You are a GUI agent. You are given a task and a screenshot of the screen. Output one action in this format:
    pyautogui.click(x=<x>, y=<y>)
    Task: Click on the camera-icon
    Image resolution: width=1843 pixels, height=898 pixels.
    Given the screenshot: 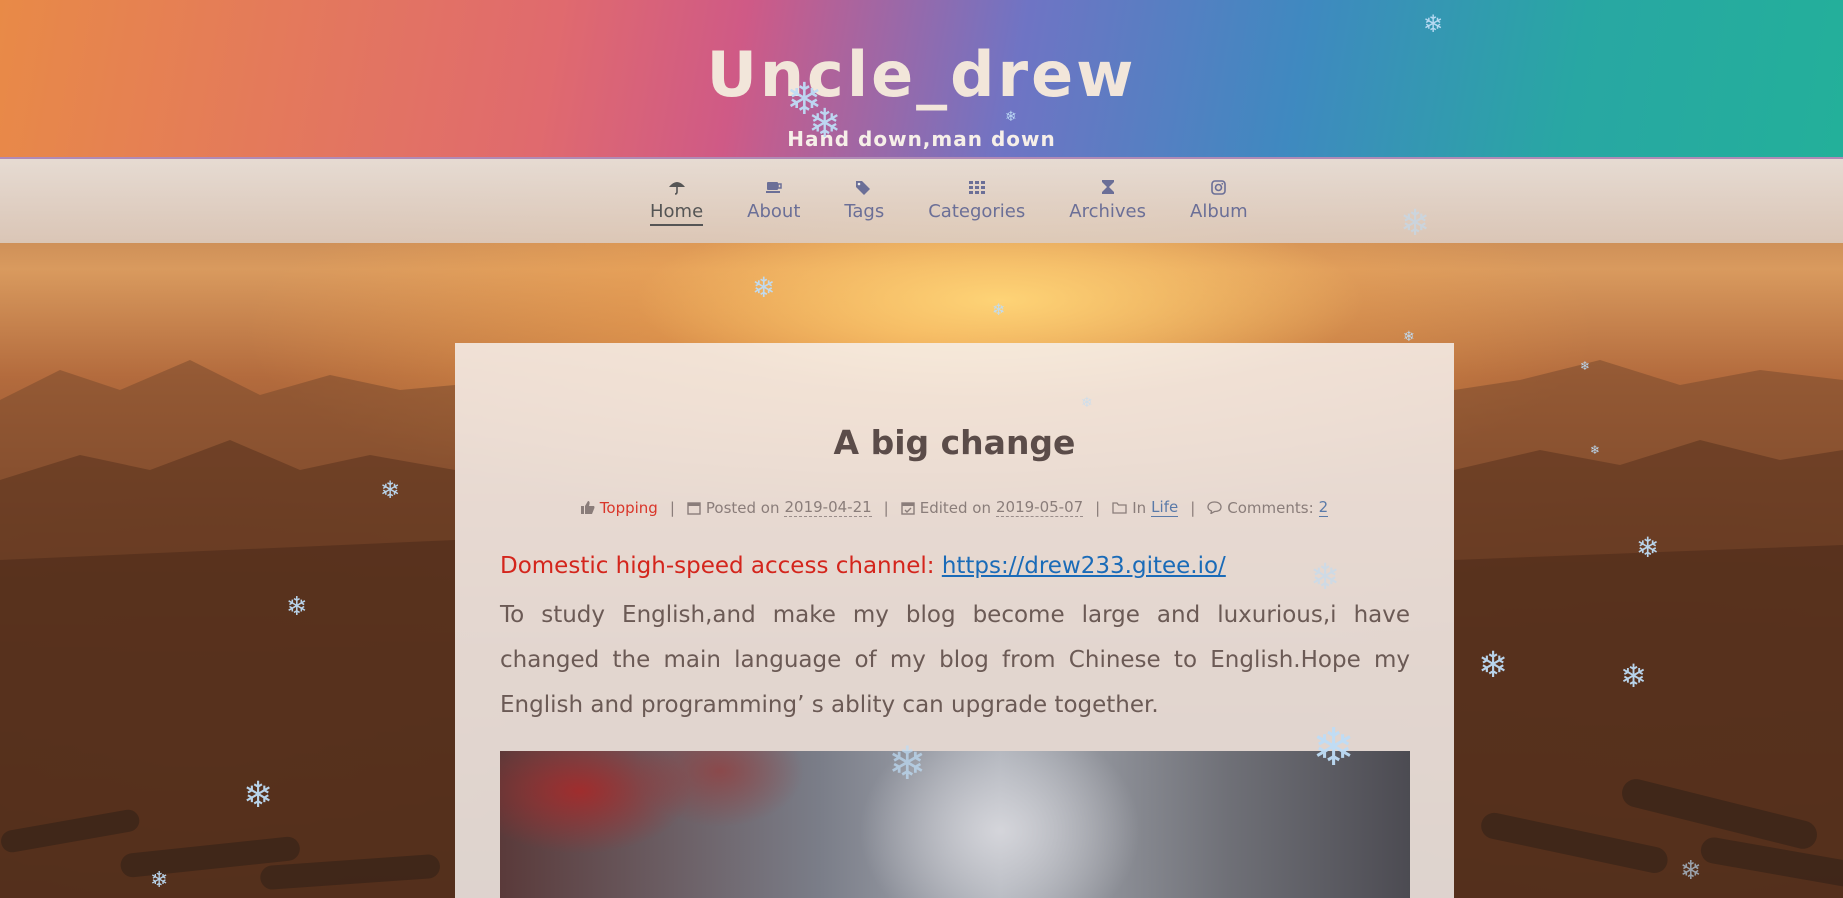 What is the action you would take?
    pyautogui.click(x=1219, y=187)
    